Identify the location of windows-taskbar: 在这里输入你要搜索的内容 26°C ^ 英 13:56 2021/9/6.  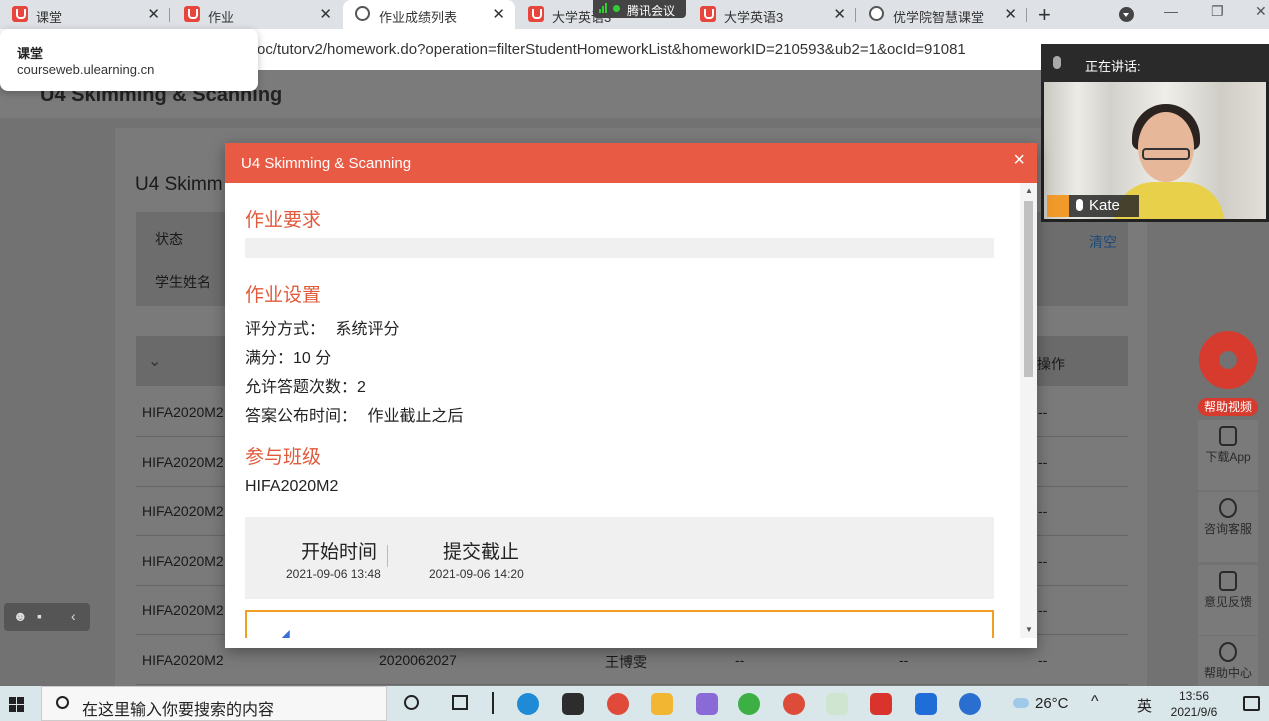
(634, 703).